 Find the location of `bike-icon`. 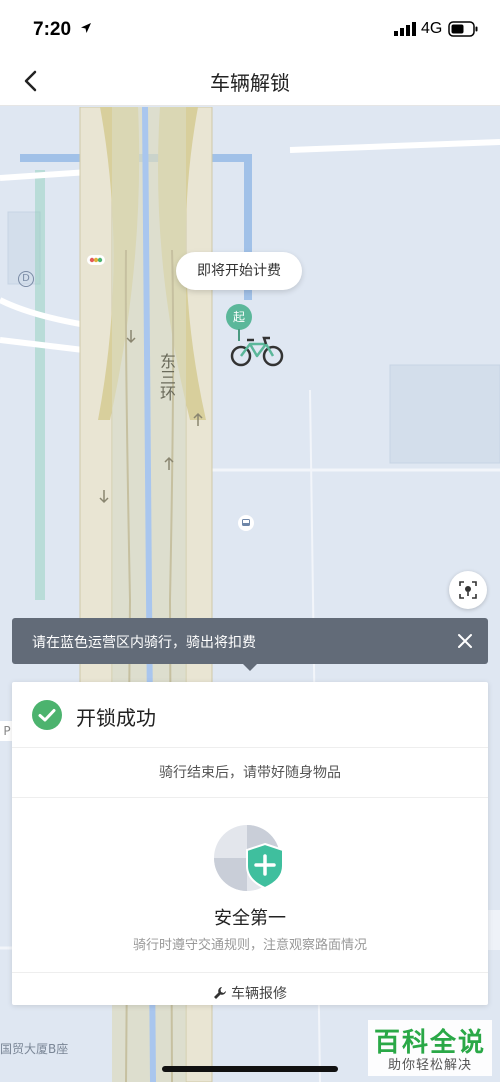

bike-icon is located at coordinates (257, 351).